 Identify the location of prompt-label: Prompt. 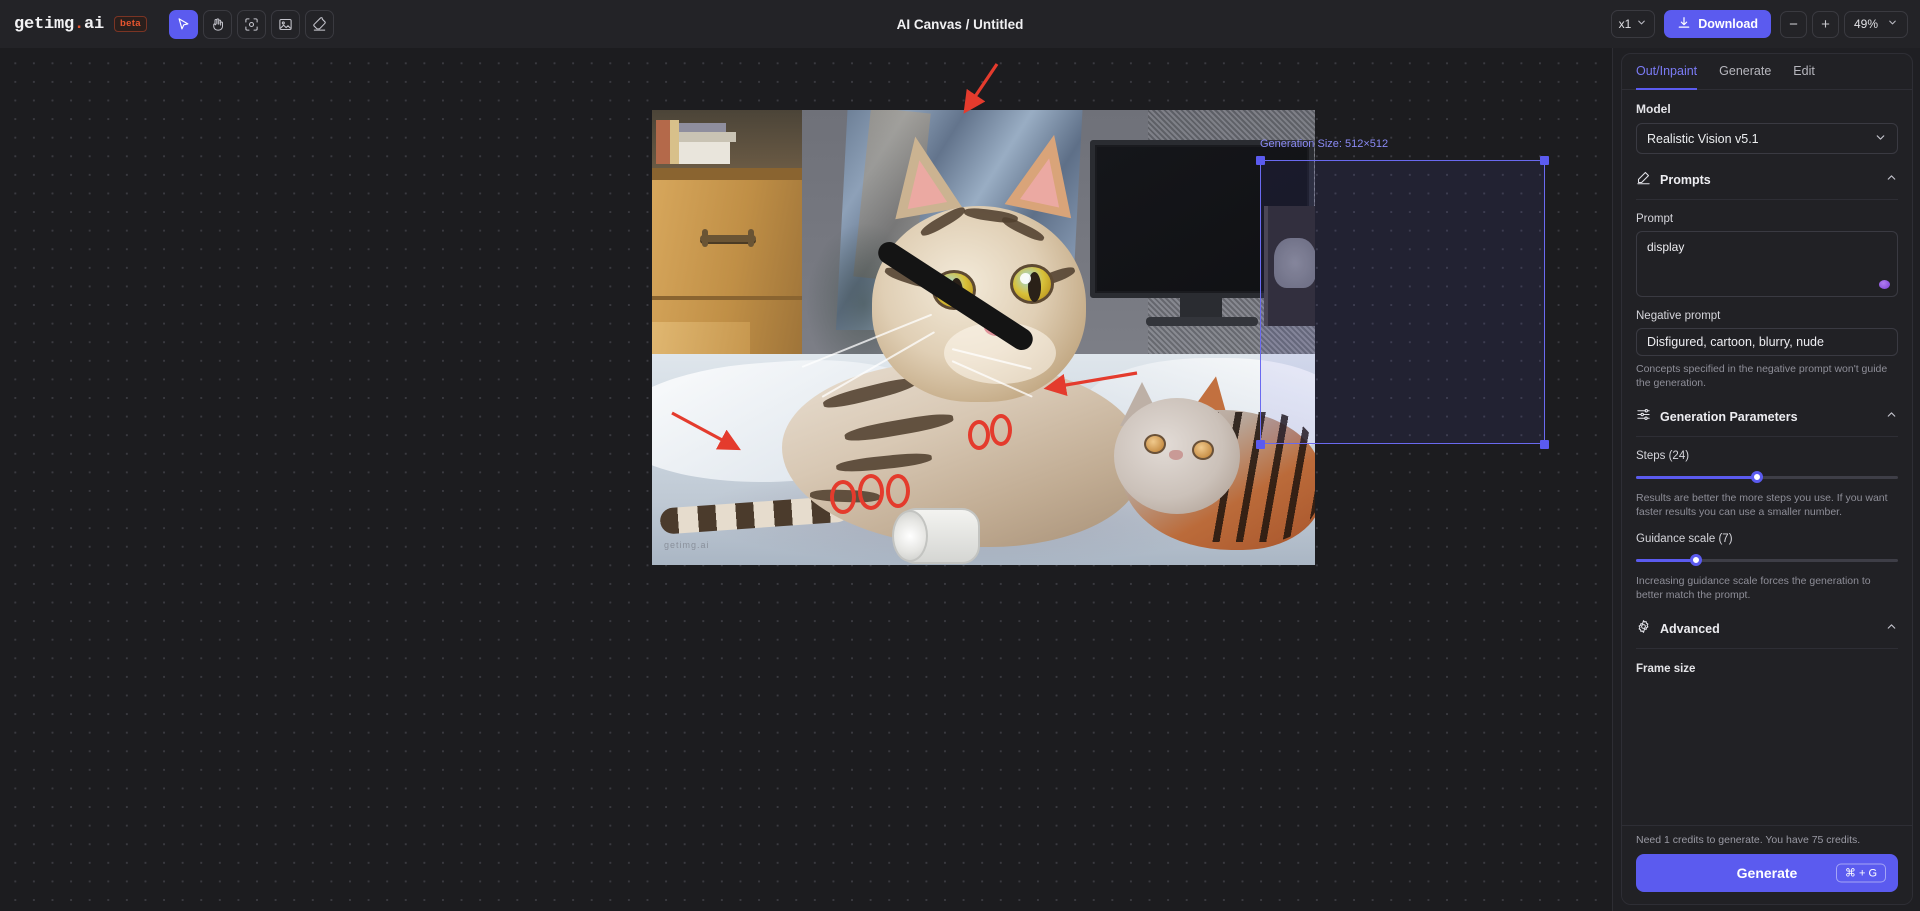
(1655, 219).